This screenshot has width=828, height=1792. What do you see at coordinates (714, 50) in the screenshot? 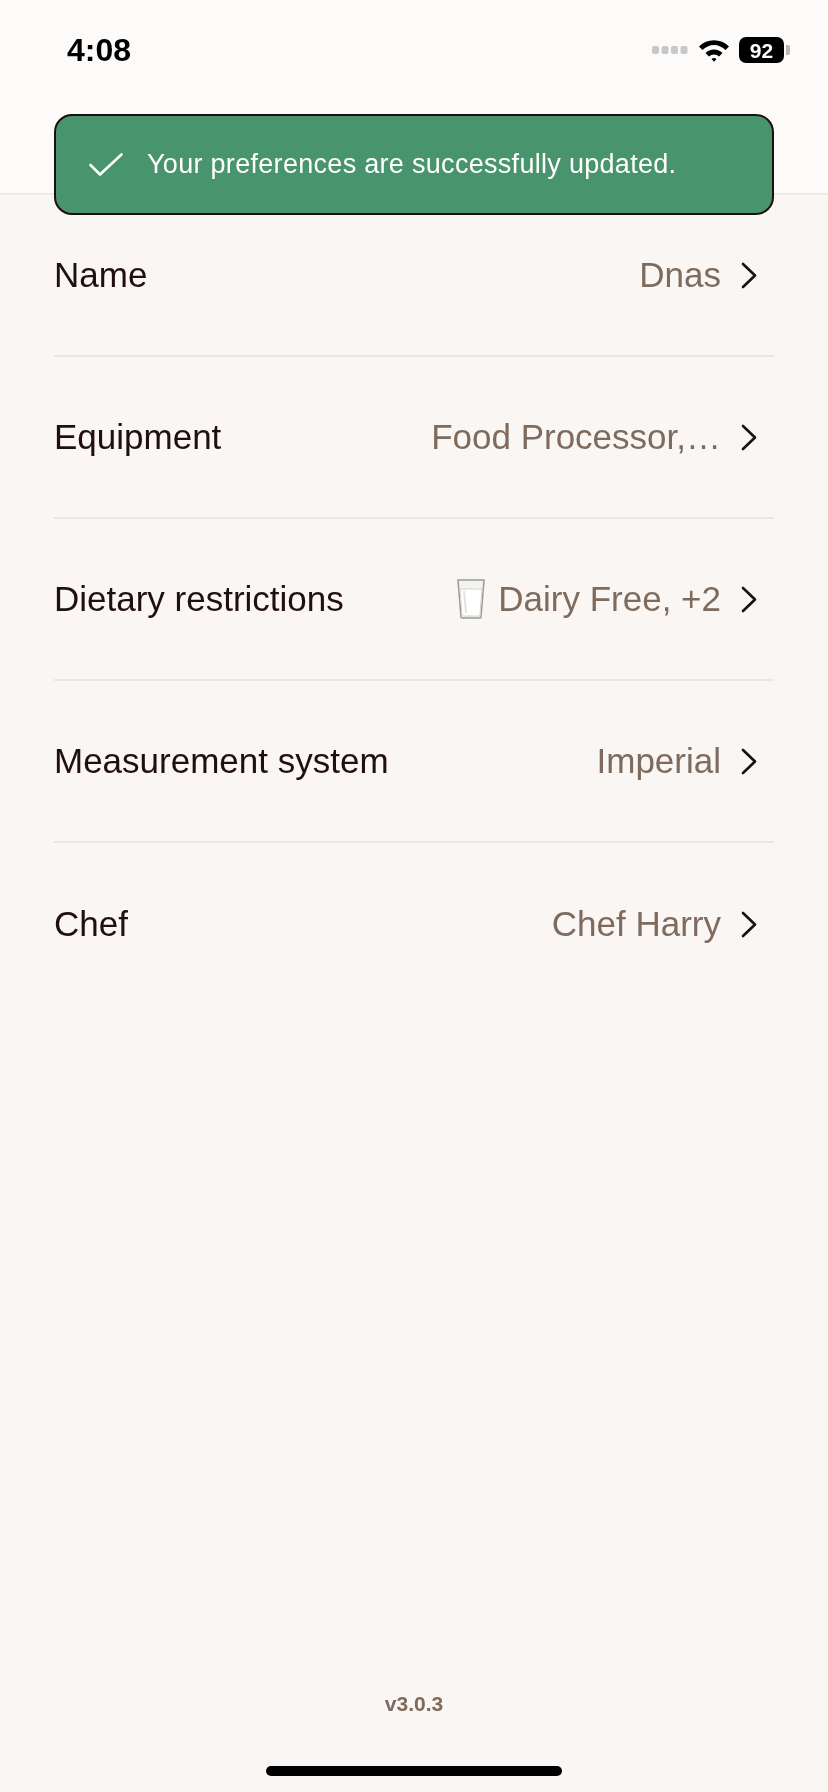
I see `wifi-icon` at bounding box center [714, 50].